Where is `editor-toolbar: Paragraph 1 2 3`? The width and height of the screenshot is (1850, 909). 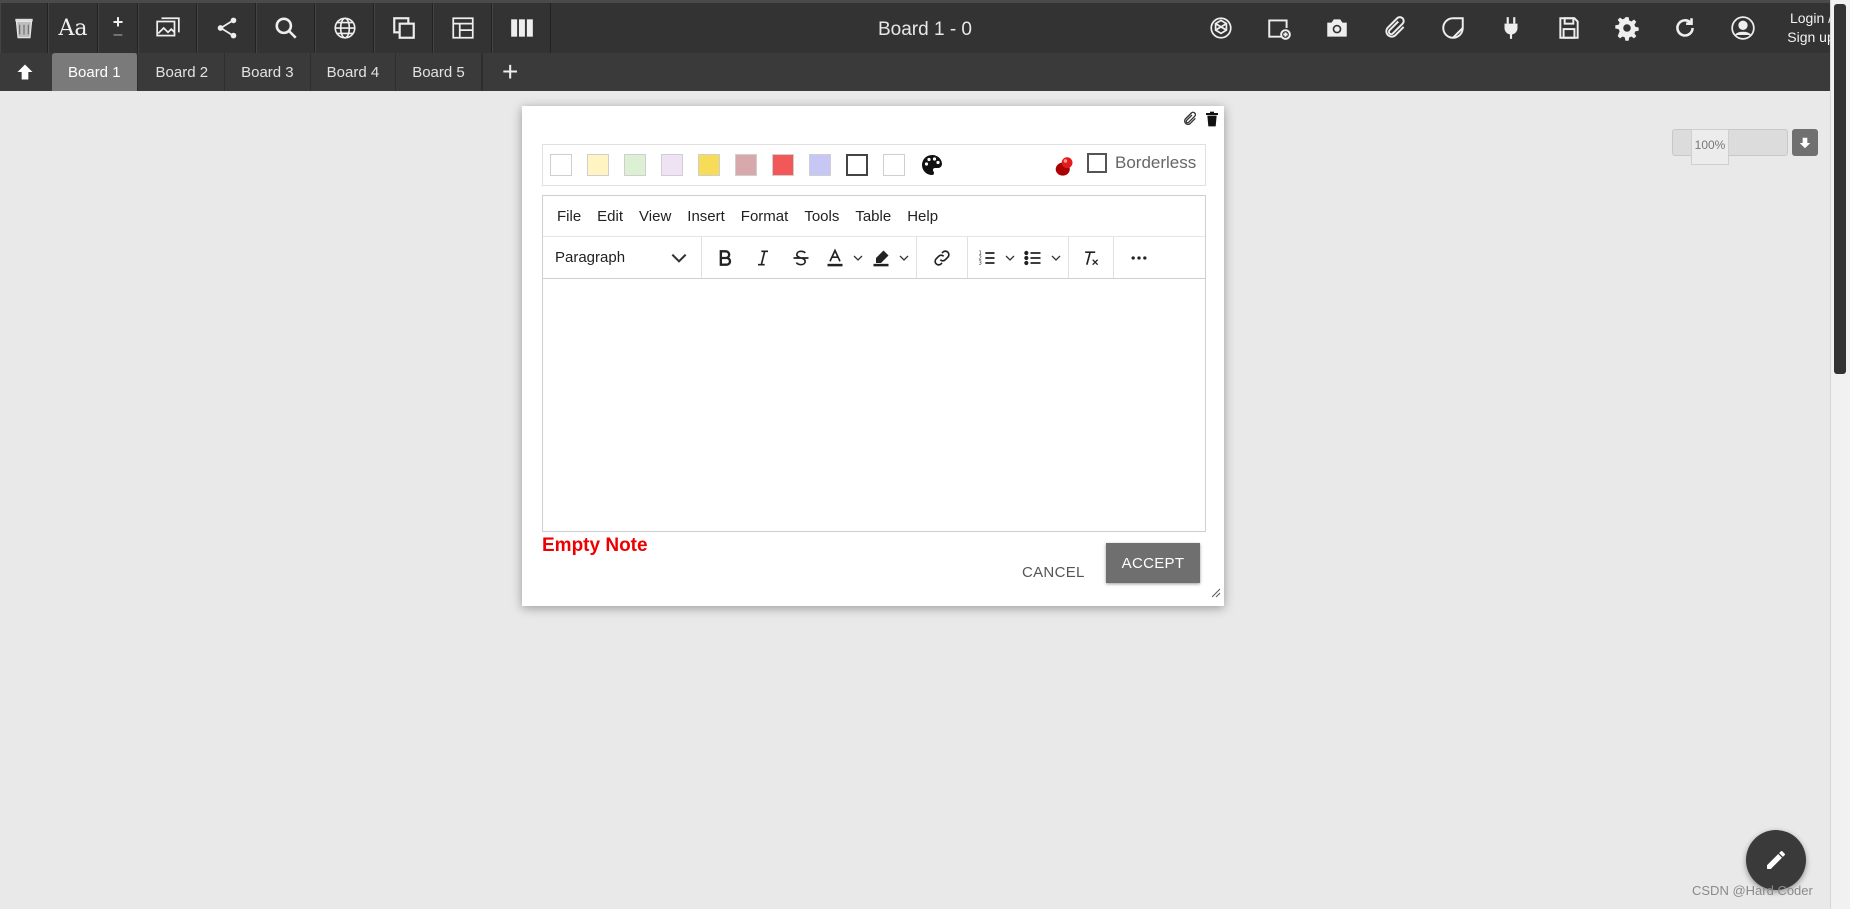
editor-toolbar: Paragraph 1 2 3 is located at coordinates (874, 258).